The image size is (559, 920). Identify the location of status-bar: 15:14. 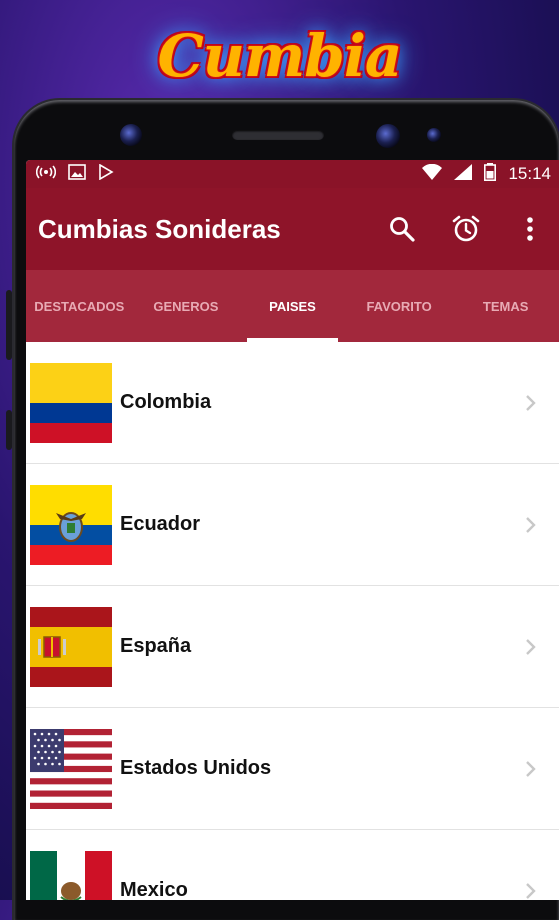
(292, 174).